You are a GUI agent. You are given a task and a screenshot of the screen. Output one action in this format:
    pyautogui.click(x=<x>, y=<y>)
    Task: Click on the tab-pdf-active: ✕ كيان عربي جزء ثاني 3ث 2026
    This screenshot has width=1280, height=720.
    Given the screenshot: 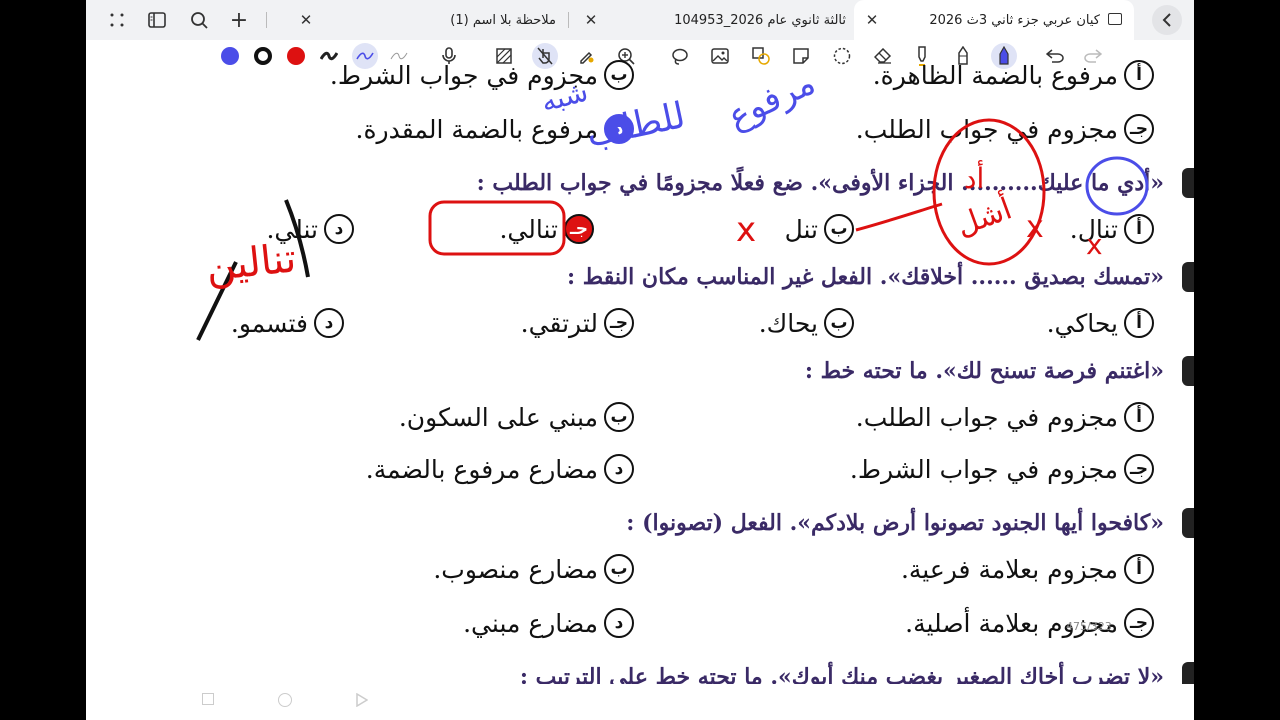 What is the action you would take?
    pyautogui.click(x=994, y=20)
    